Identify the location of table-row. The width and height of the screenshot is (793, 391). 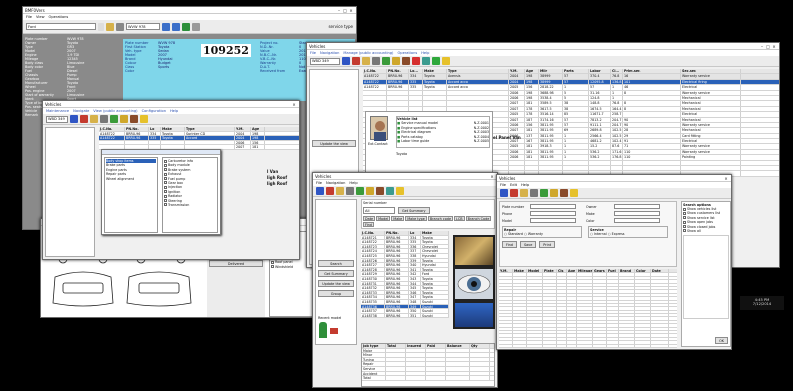
(588, 346).